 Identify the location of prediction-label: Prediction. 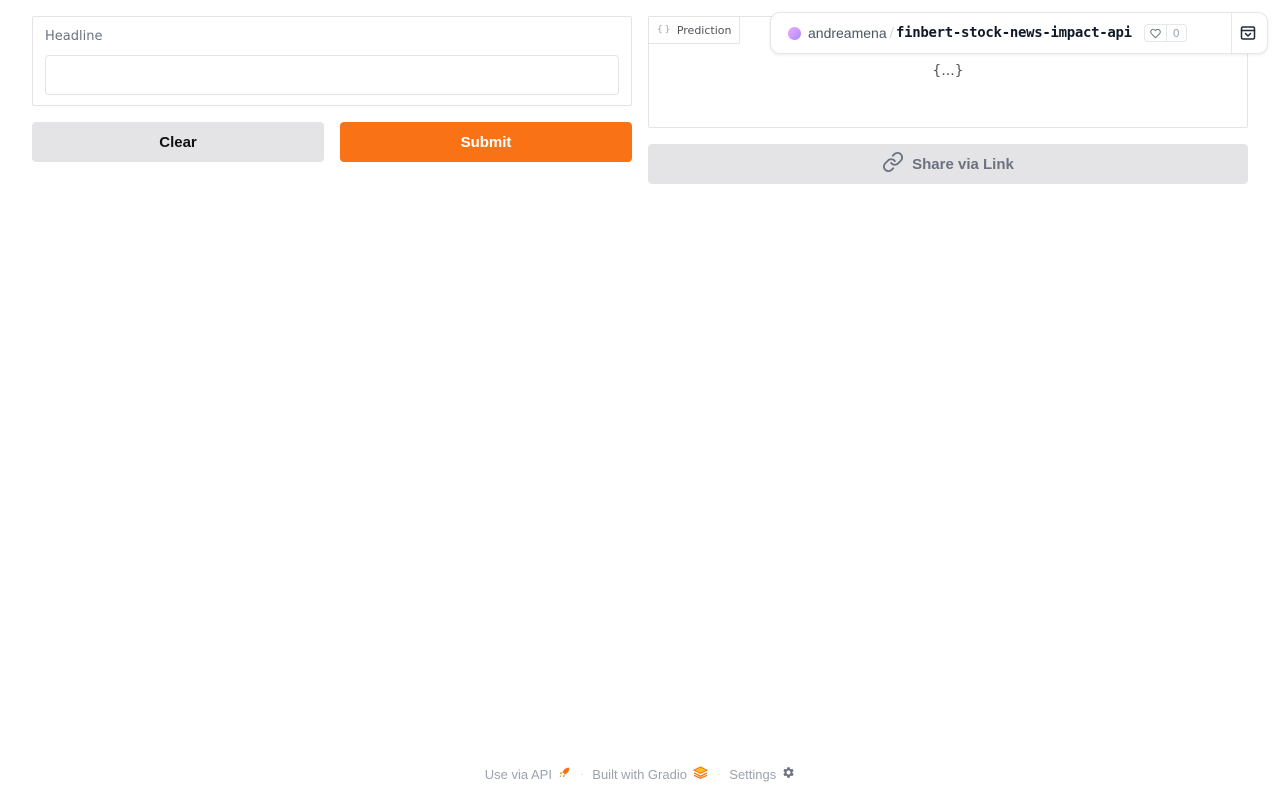
(704, 30).